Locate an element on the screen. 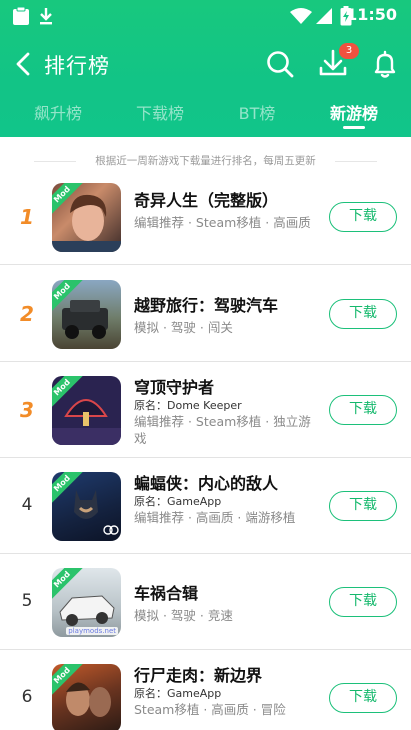 The width and height of the screenshot is (411, 730). status-time: 11:50 is located at coordinates (371, 14).